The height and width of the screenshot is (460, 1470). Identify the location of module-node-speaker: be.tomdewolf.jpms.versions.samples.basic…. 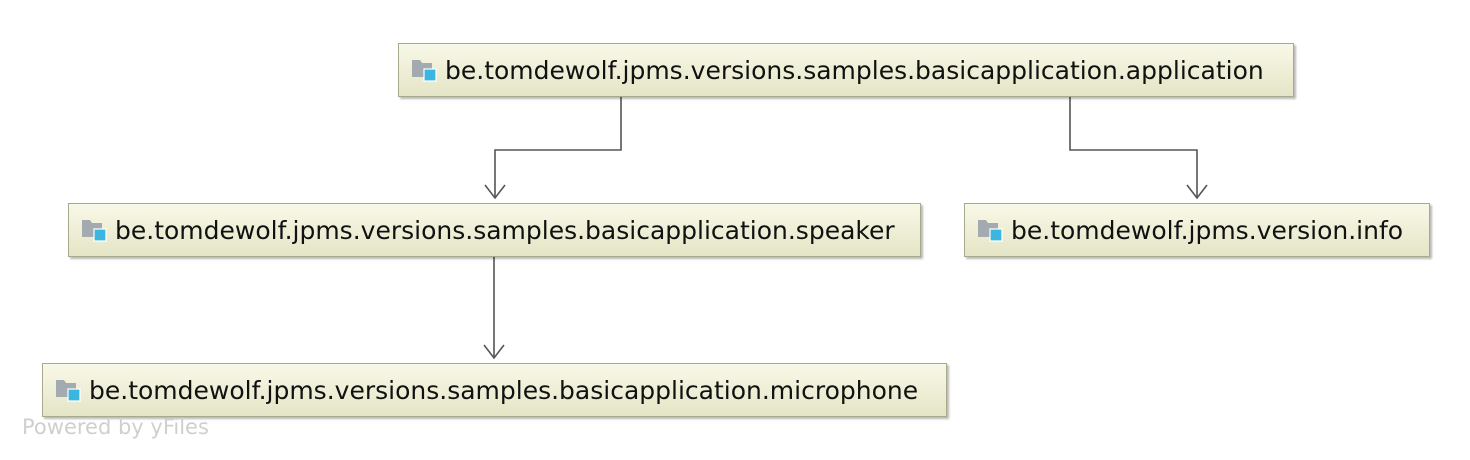
(494, 230).